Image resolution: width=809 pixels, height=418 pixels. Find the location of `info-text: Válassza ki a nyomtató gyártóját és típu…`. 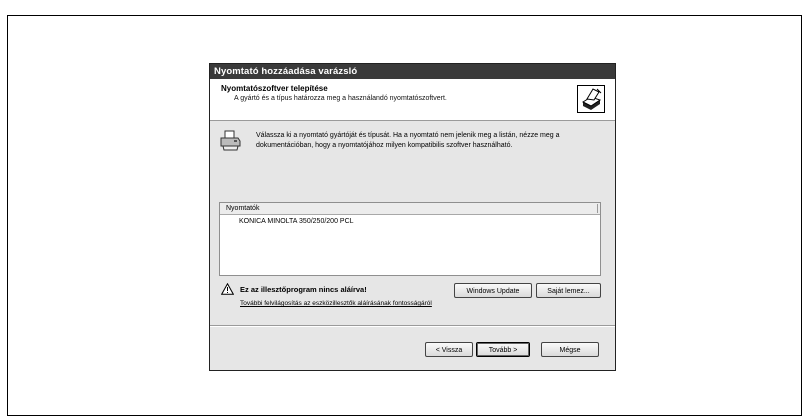

info-text: Válassza ki a nyomtató gyártóját és típu… is located at coordinates (408, 140).